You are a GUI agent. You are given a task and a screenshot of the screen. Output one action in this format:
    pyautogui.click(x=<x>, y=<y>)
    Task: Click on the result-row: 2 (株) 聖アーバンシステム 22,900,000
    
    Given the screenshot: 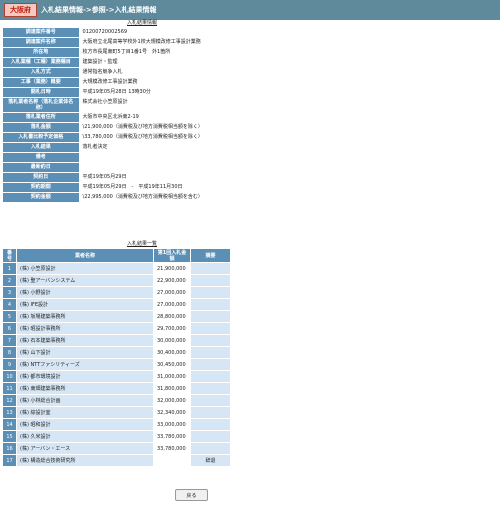 What is the action you would take?
    pyautogui.click(x=116, y=280)
    